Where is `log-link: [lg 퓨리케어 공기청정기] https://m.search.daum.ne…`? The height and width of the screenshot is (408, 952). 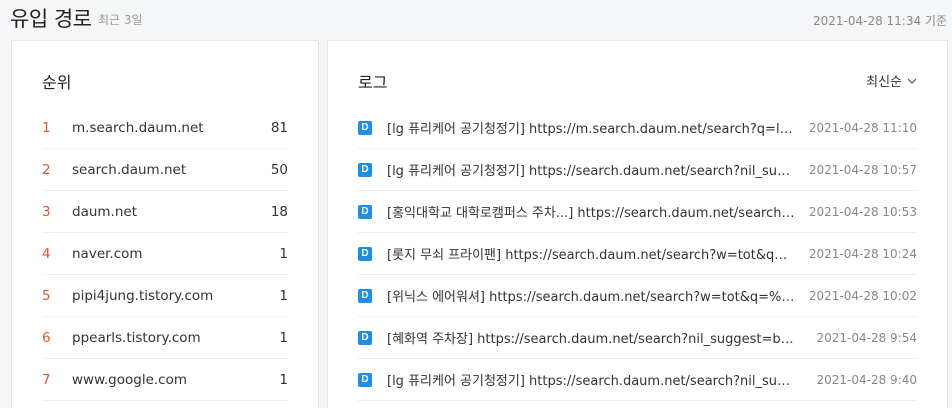
log-link: [lg 퓨리케어 공기청정기] https://m.search.daum.ne… is located at coordinates (591, 127).